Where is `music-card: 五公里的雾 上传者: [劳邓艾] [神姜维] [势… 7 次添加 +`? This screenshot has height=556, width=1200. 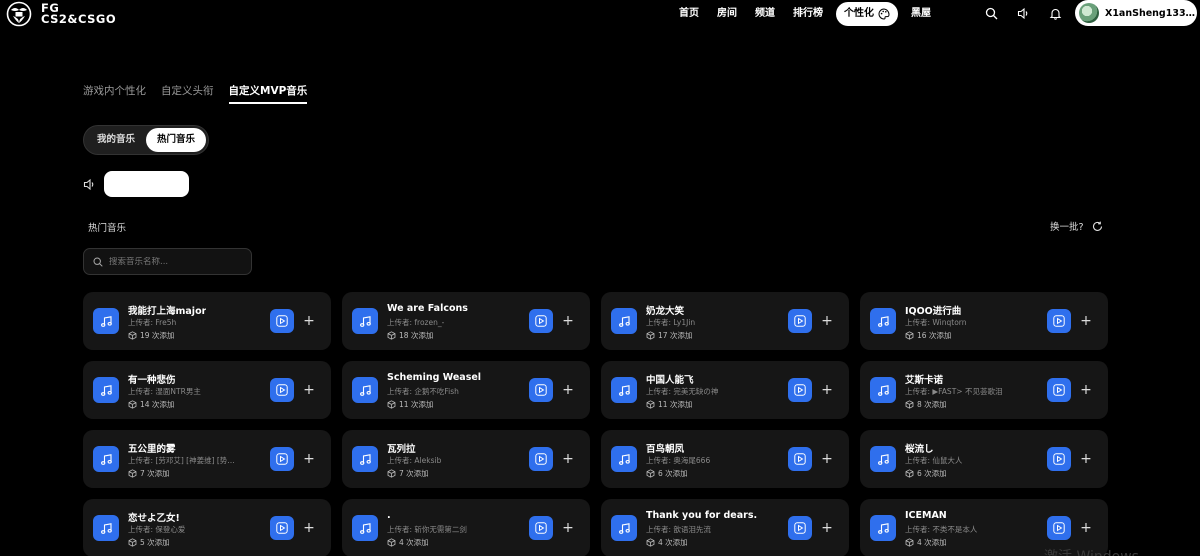
music-card: 五公里的雾 上传者: [劳邓艾] [神姜维] [势… 7 次添加 + is located at coordinates (207, 459).